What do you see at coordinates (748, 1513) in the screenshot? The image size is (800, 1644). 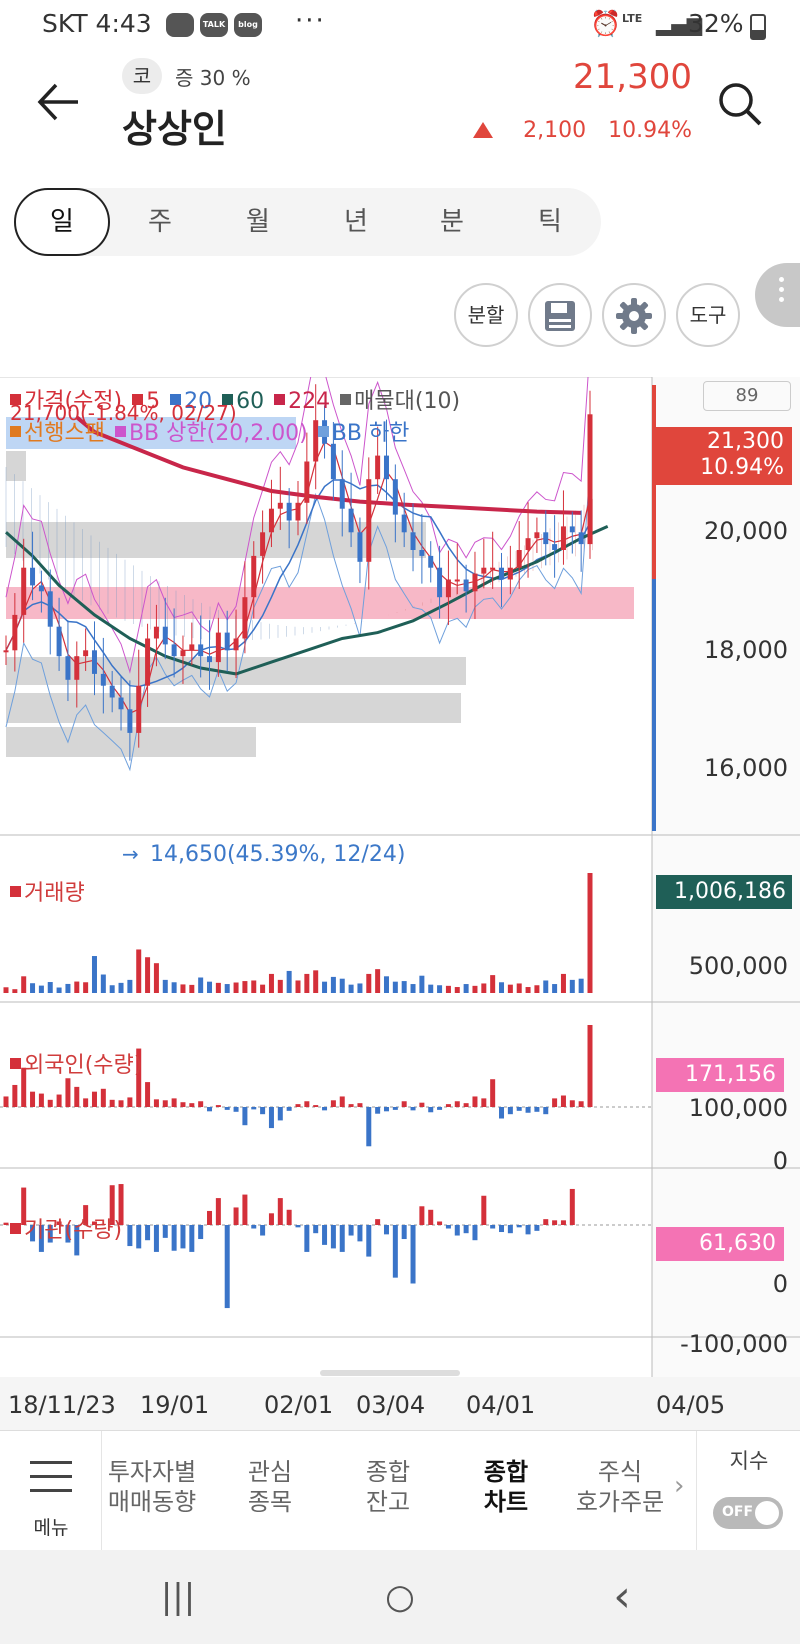 I see `index-toggle: OFF` at bounding box center [748, 1513].